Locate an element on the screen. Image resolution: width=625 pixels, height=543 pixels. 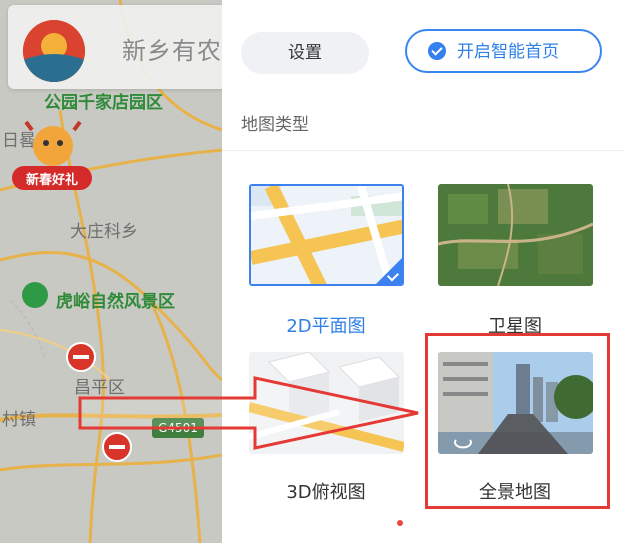
search-input-text: 新乡有农 is located at coordinates (172, 48).